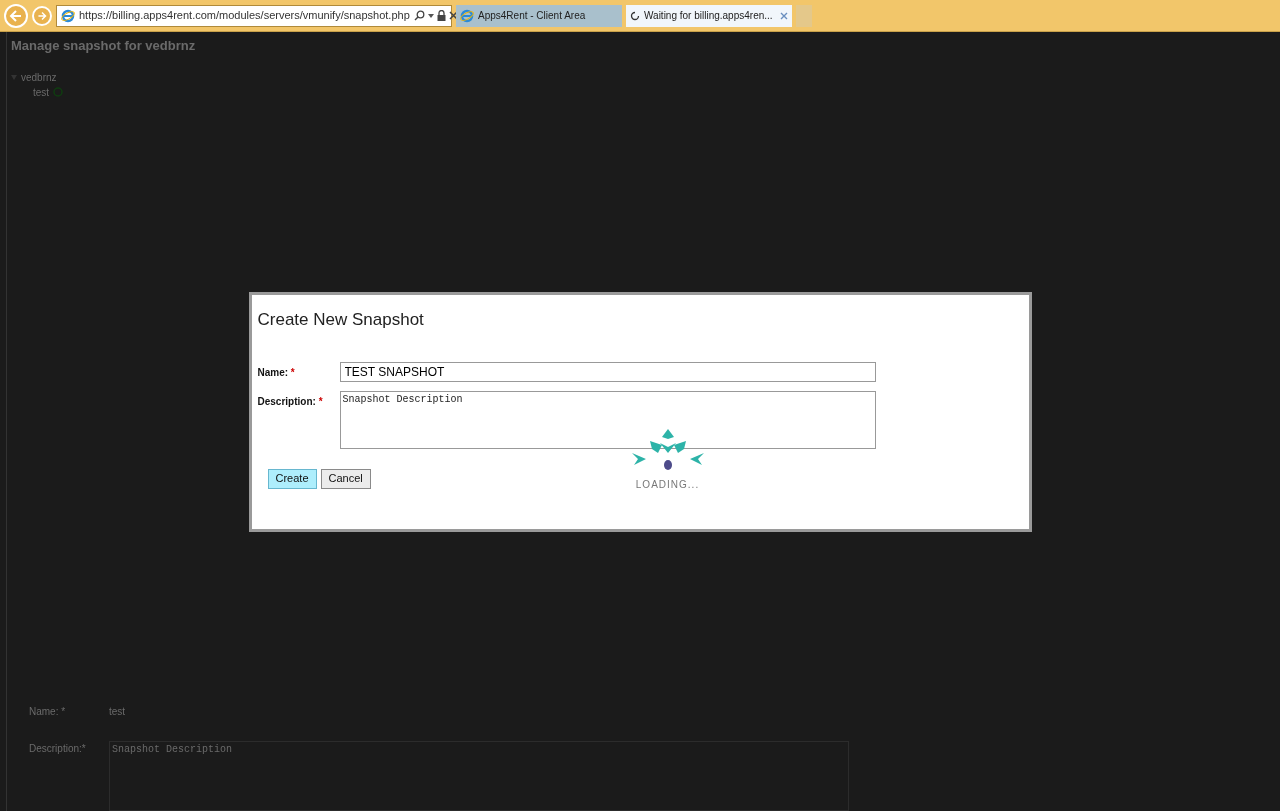  What do you see at coordinates (290, 401) in the screenshot?
I see `field-label: Description: *` at bounding box center [290, 401].